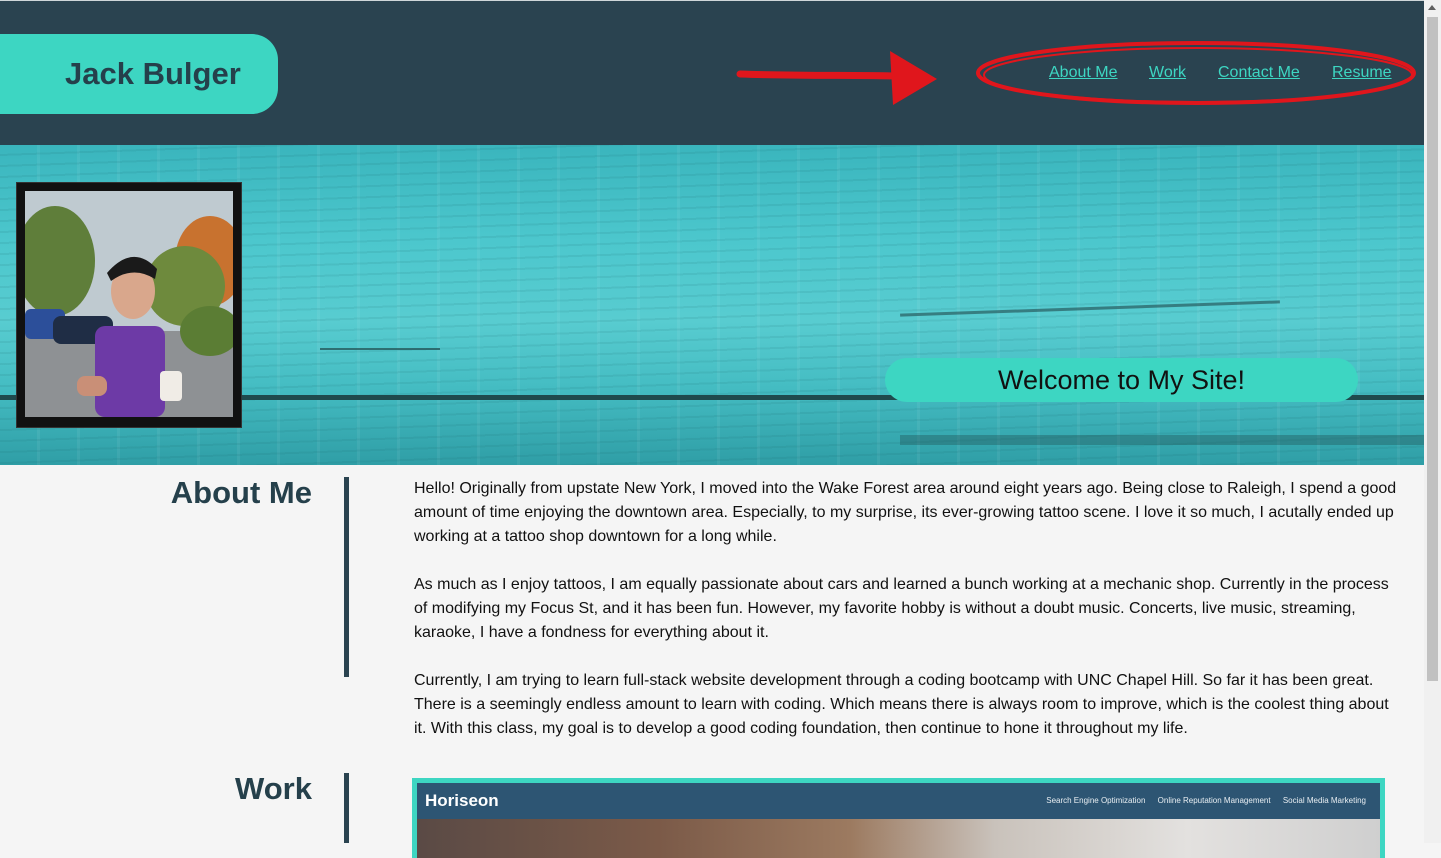 The width and height of the screenshot is (1441, 858). I want to click on work-divider, so click(346, 808).